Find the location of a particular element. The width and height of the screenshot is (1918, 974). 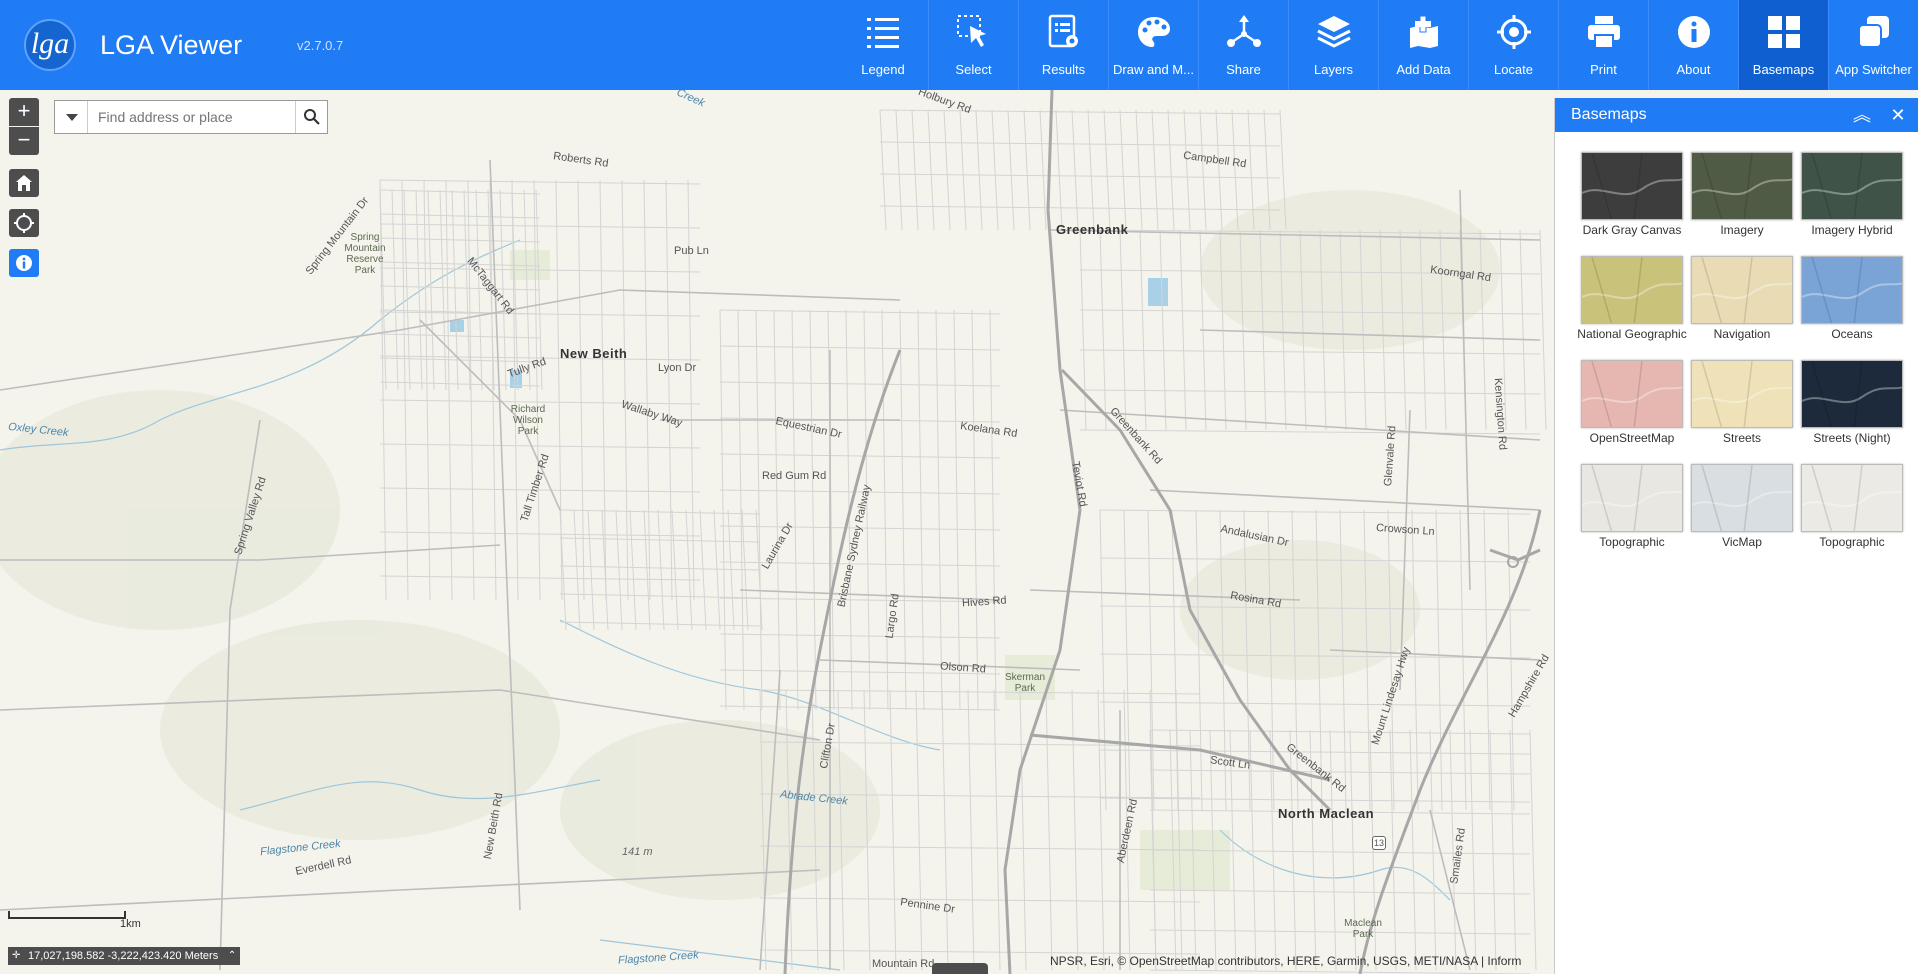

road-label: Mountain Rd is located at coordinates (903, 964).